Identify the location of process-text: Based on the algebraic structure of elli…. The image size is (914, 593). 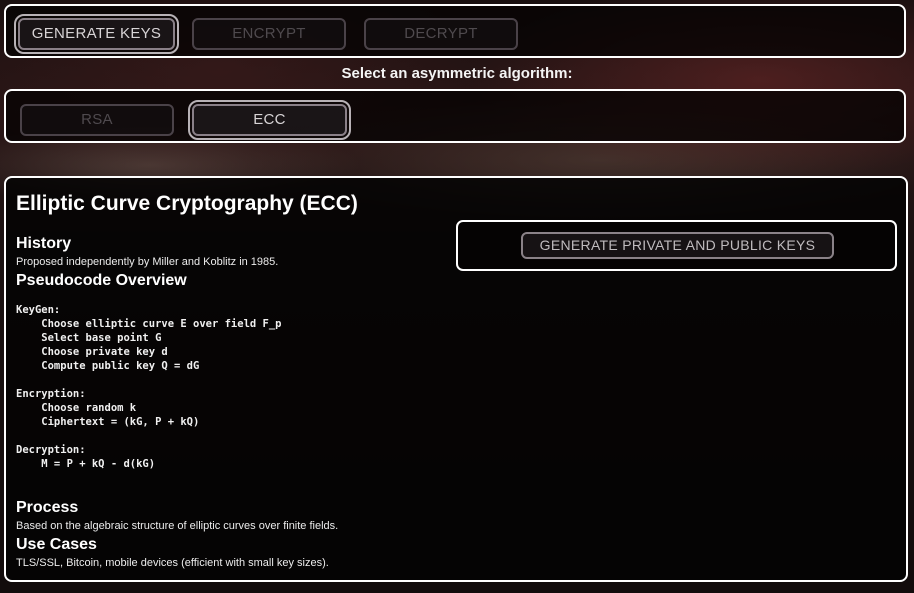
(177, 526).